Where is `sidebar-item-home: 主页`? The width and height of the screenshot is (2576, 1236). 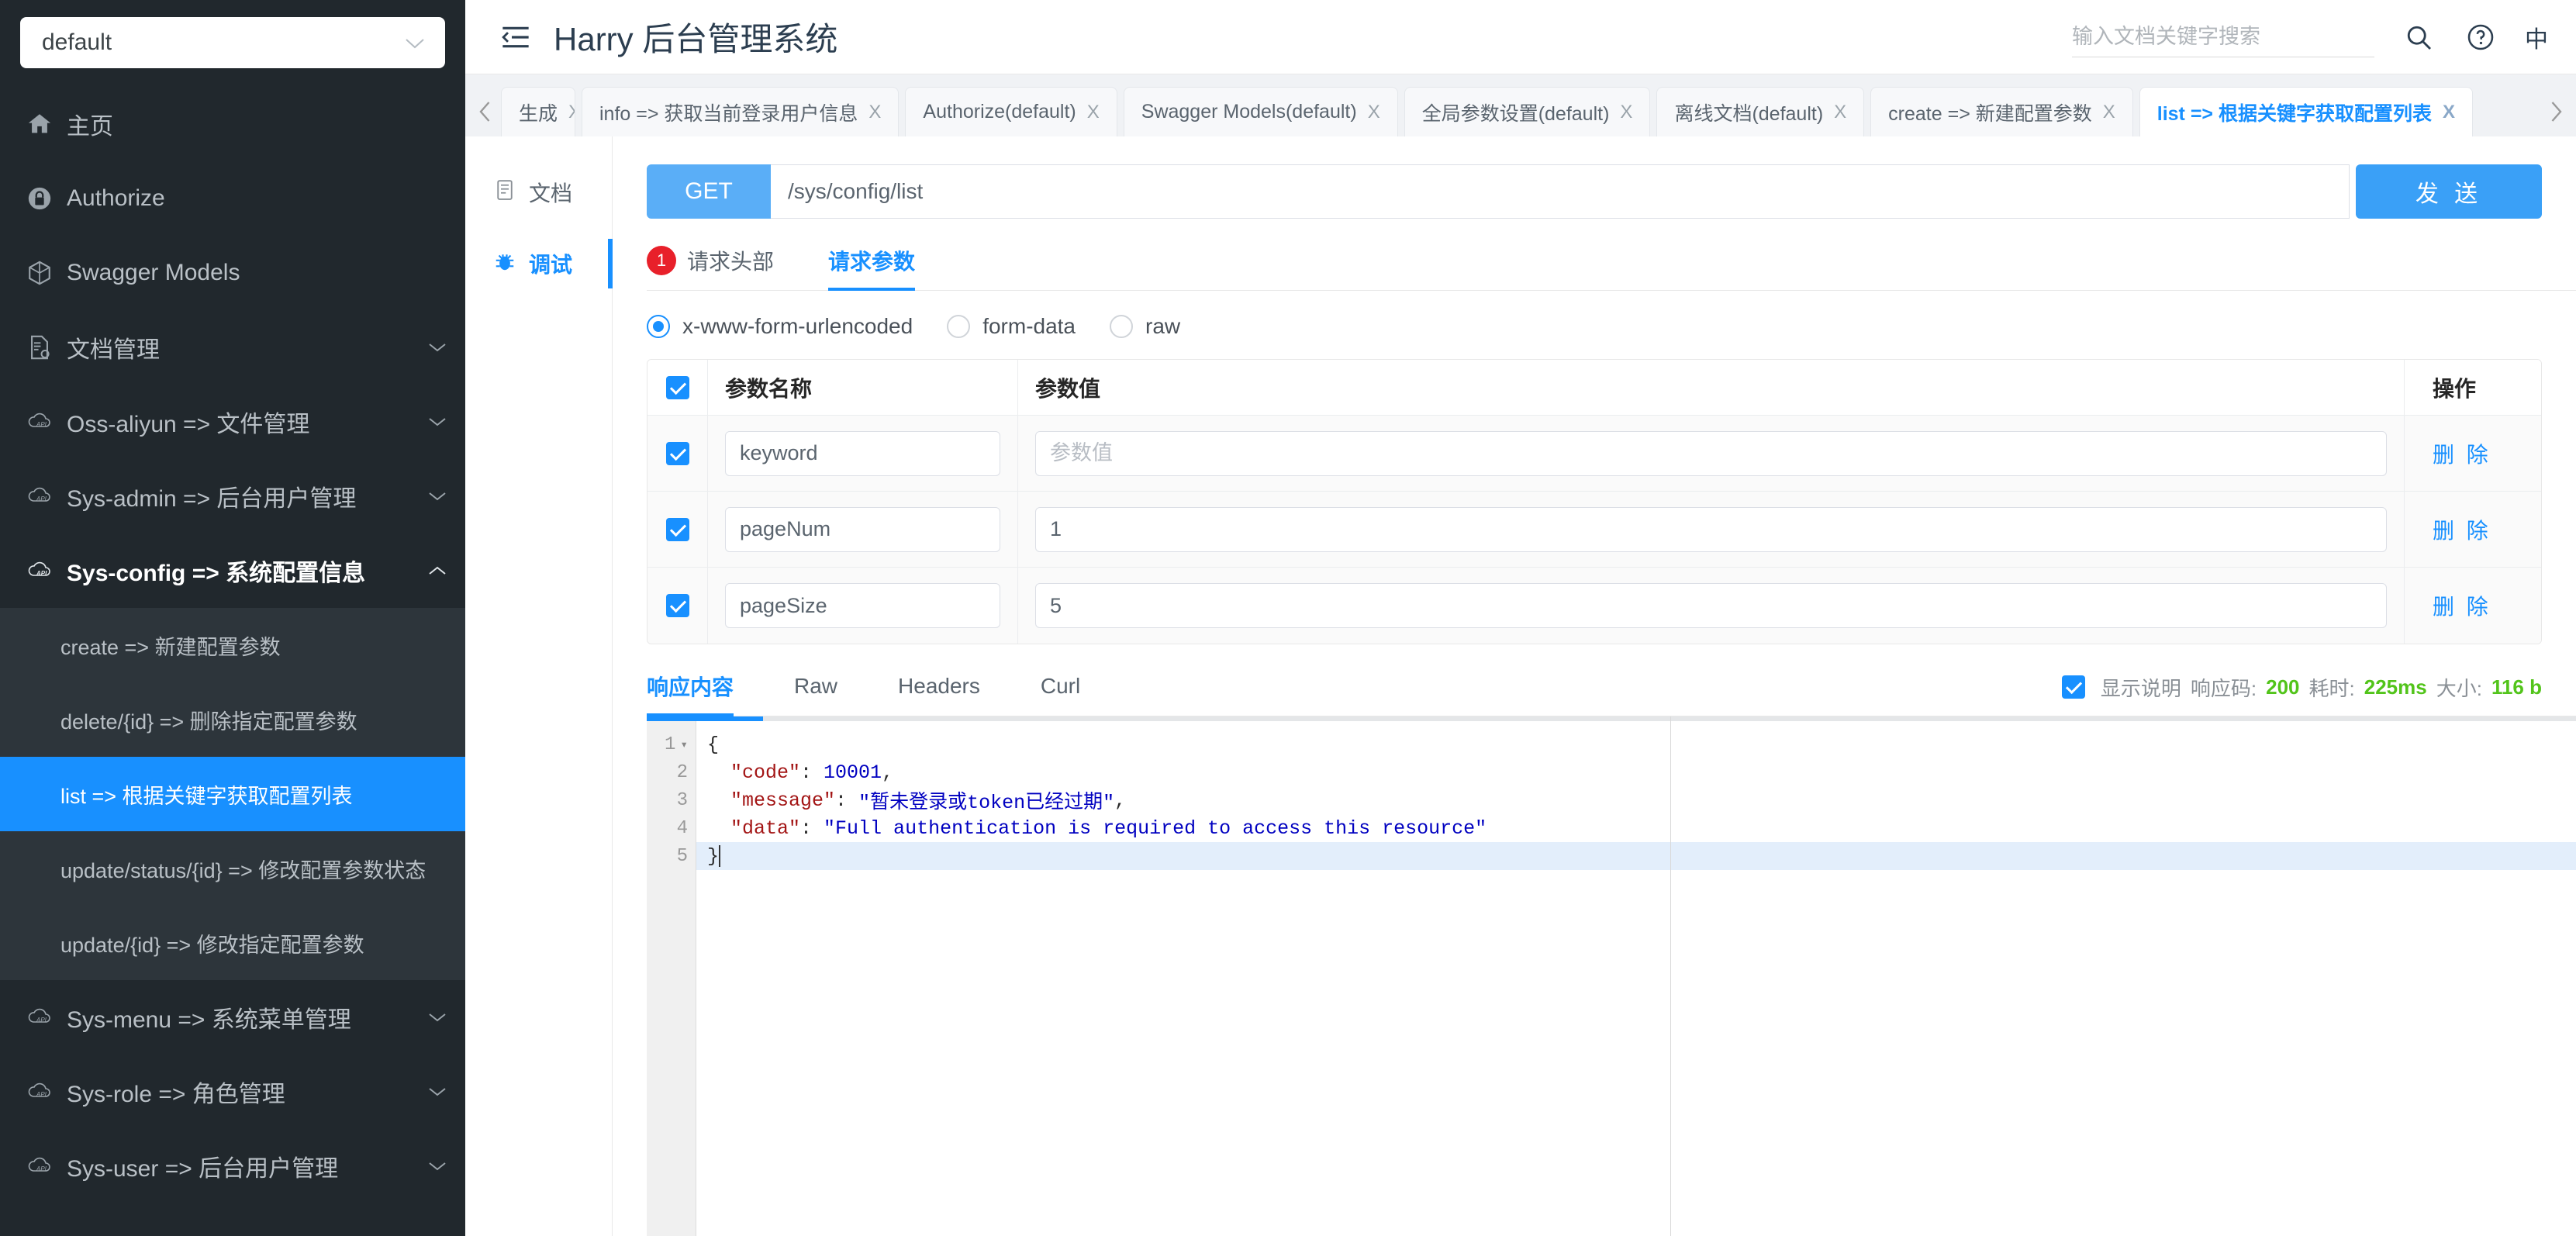
sidebar-item-home: 主页 is located at coordinates (232, 124).